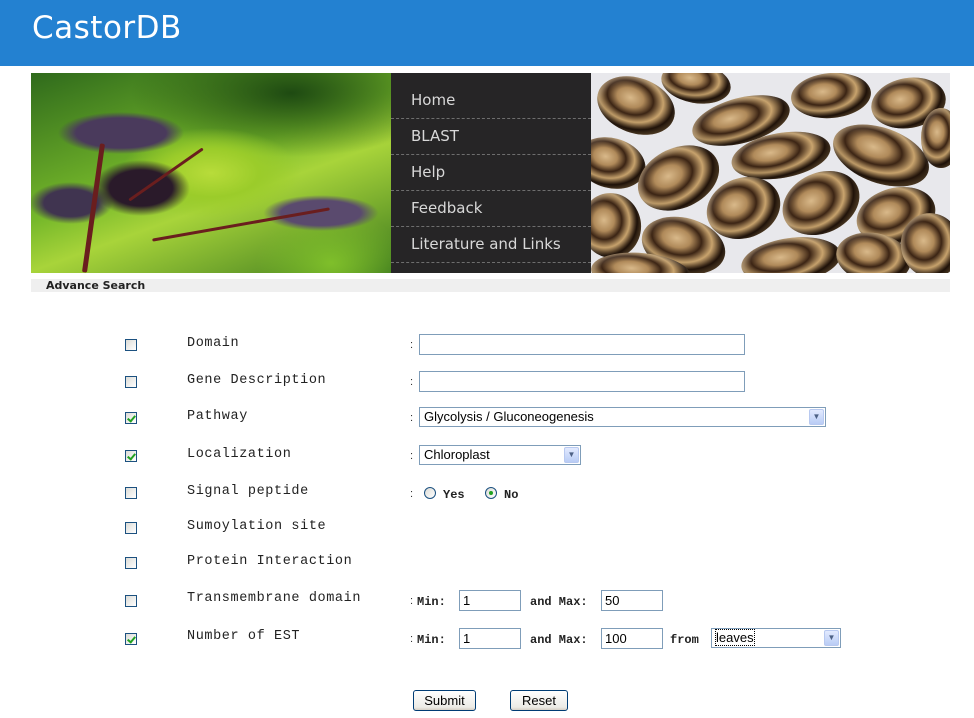  I want to click on transmembrane-min-input, so click(490, 600).